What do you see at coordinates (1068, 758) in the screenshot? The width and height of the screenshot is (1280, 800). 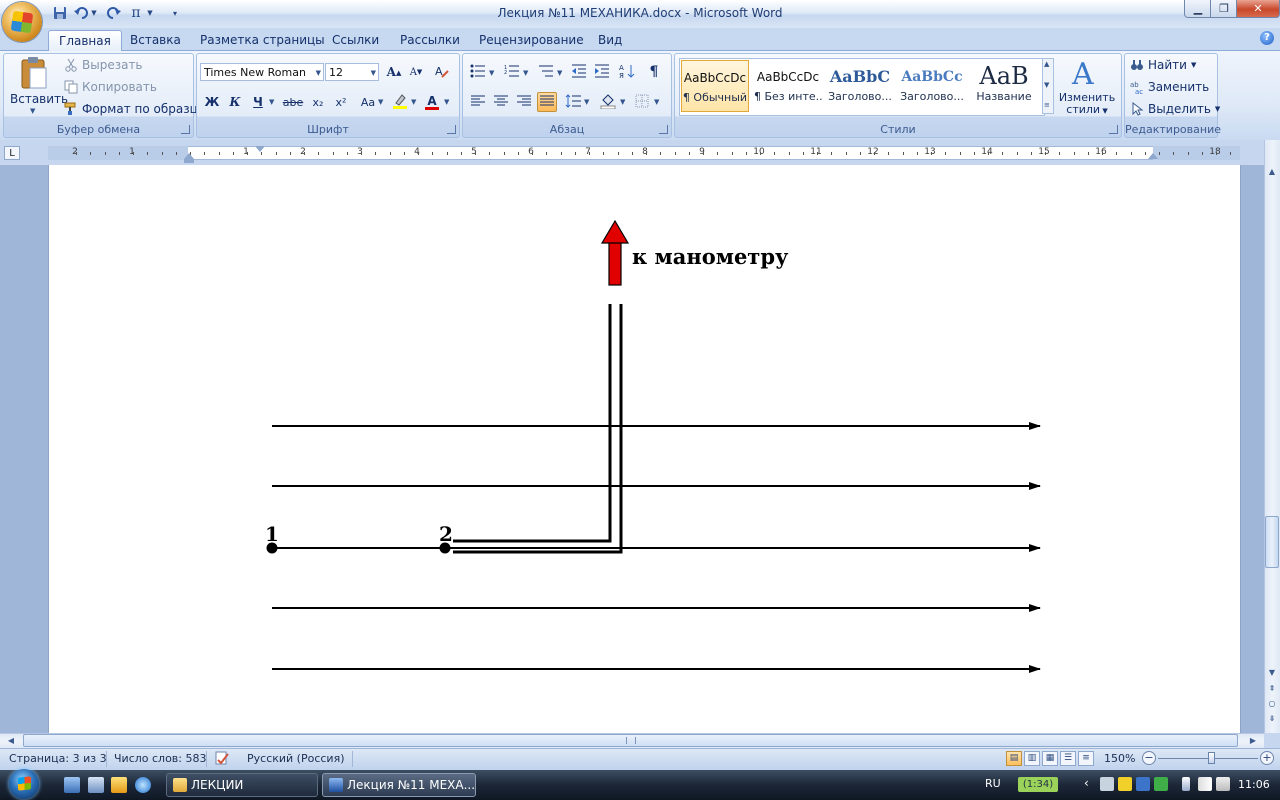 I see `outline-view-button: ☰` at bounding box center [1068, 758].